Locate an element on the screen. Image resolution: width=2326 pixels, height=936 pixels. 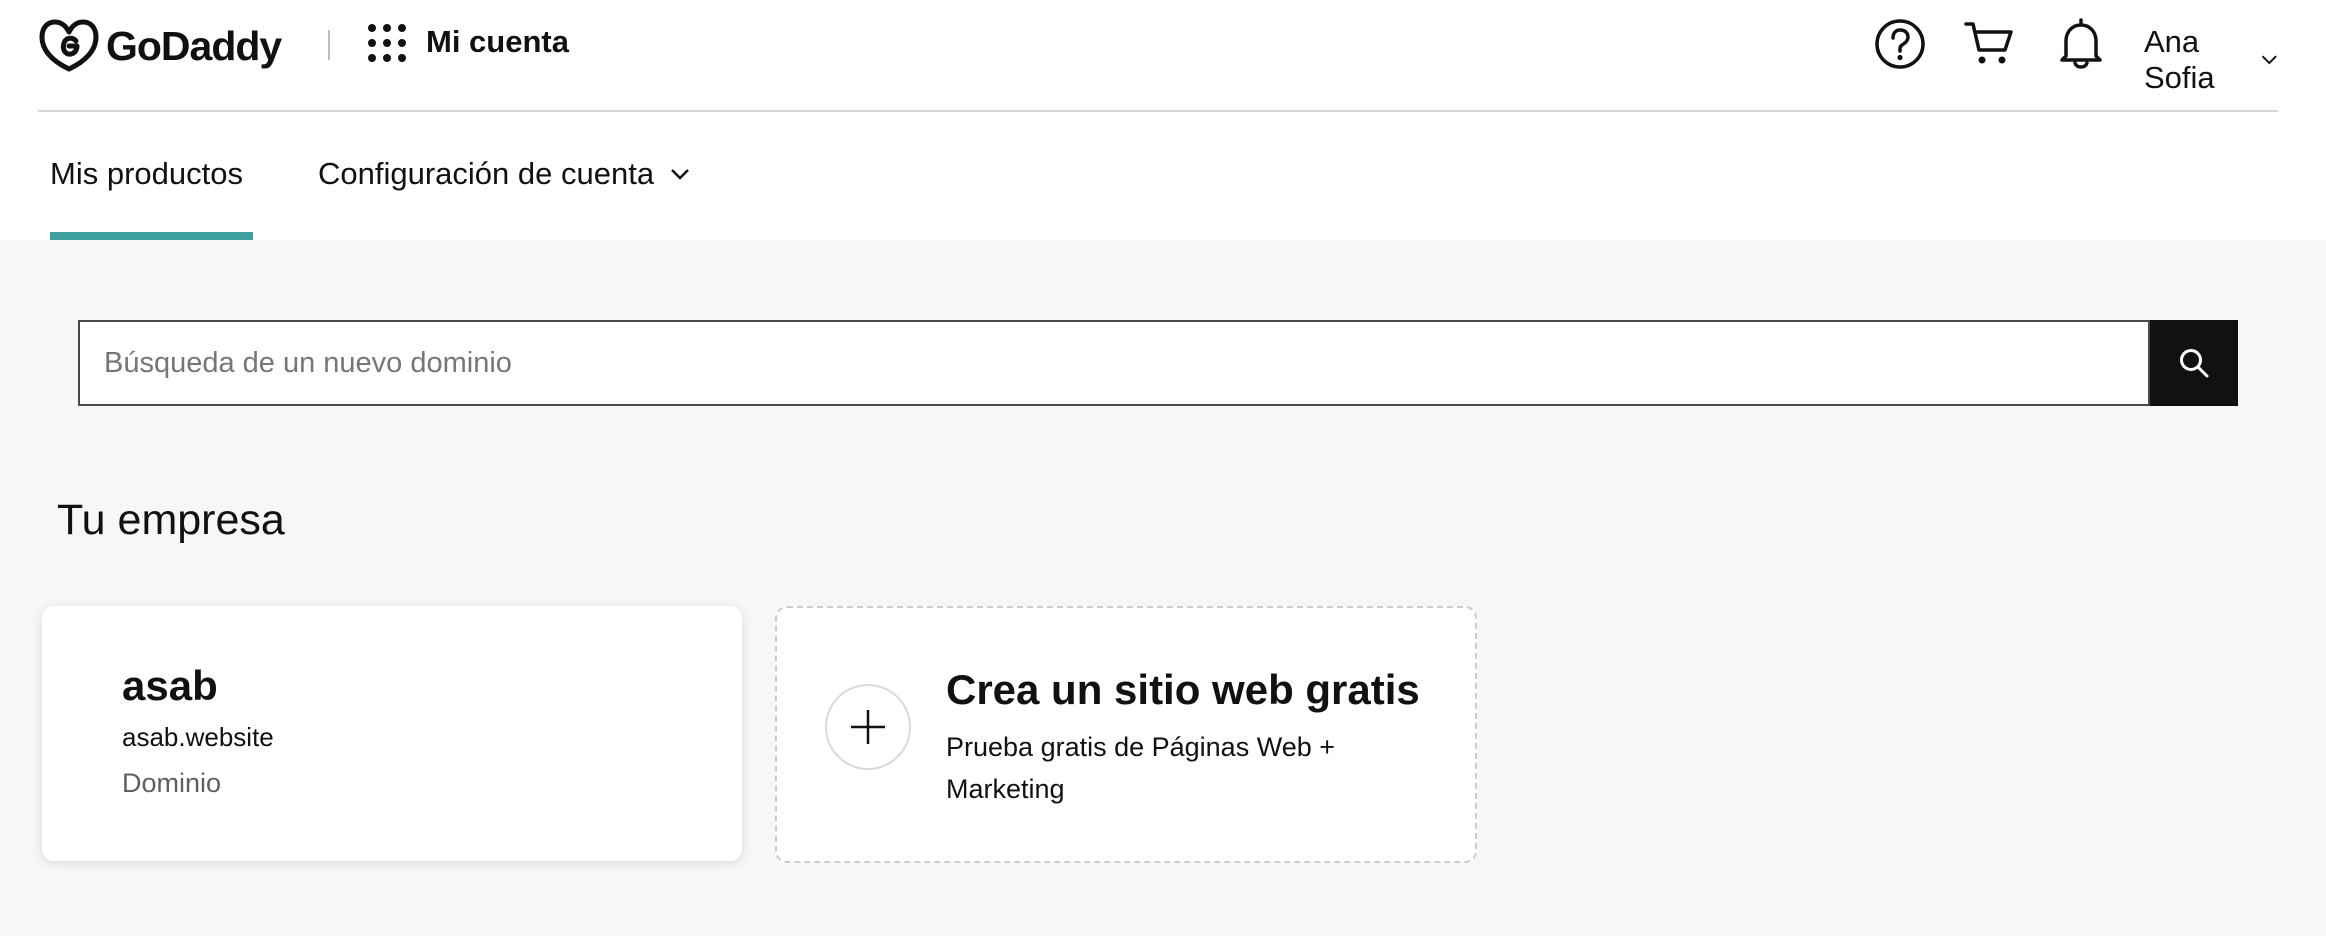
cart-icon is located at coordinates (1989, 44).